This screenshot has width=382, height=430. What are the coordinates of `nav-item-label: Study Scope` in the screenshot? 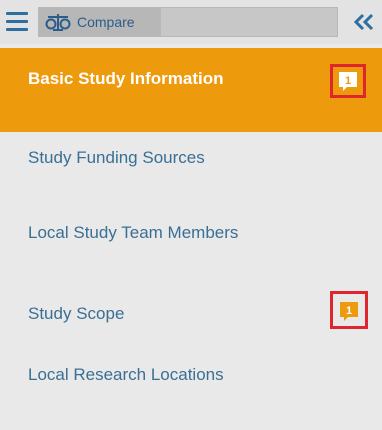 It's located at (76, 313).